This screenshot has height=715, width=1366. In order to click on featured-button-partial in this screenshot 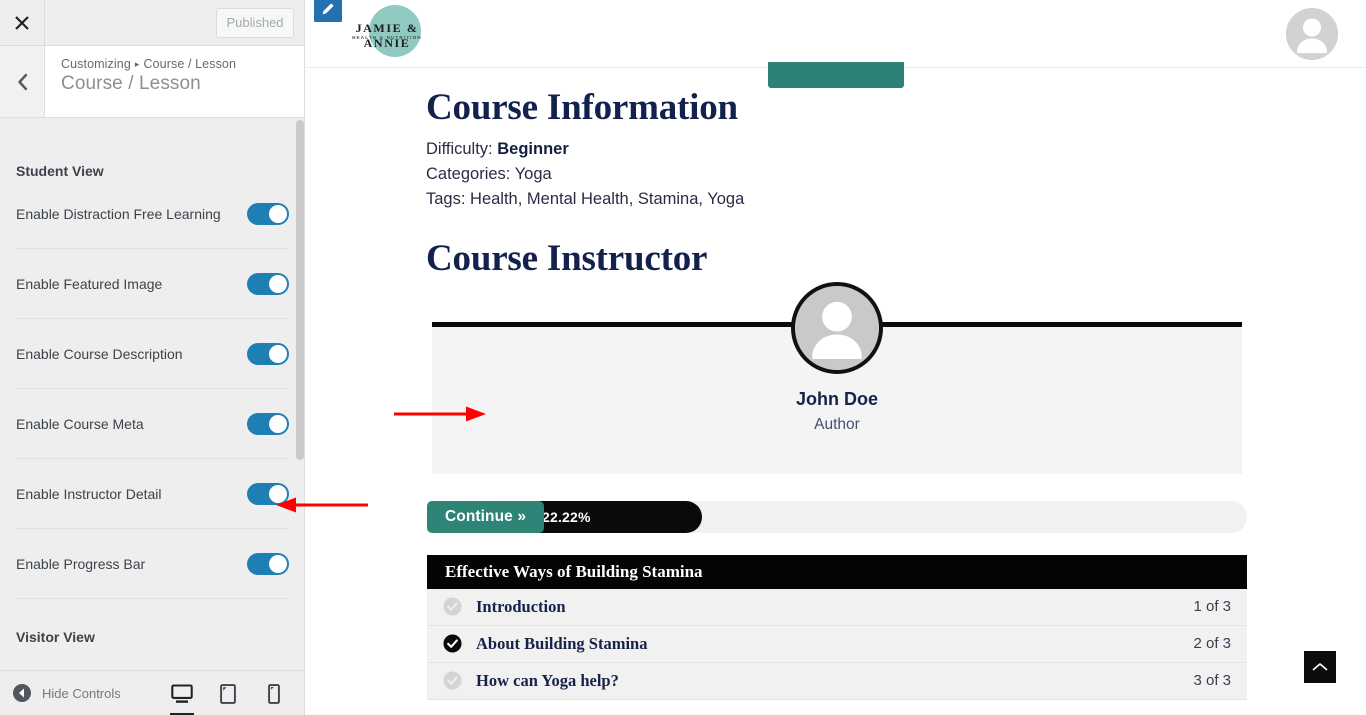, I will do `click(836, 75)`.